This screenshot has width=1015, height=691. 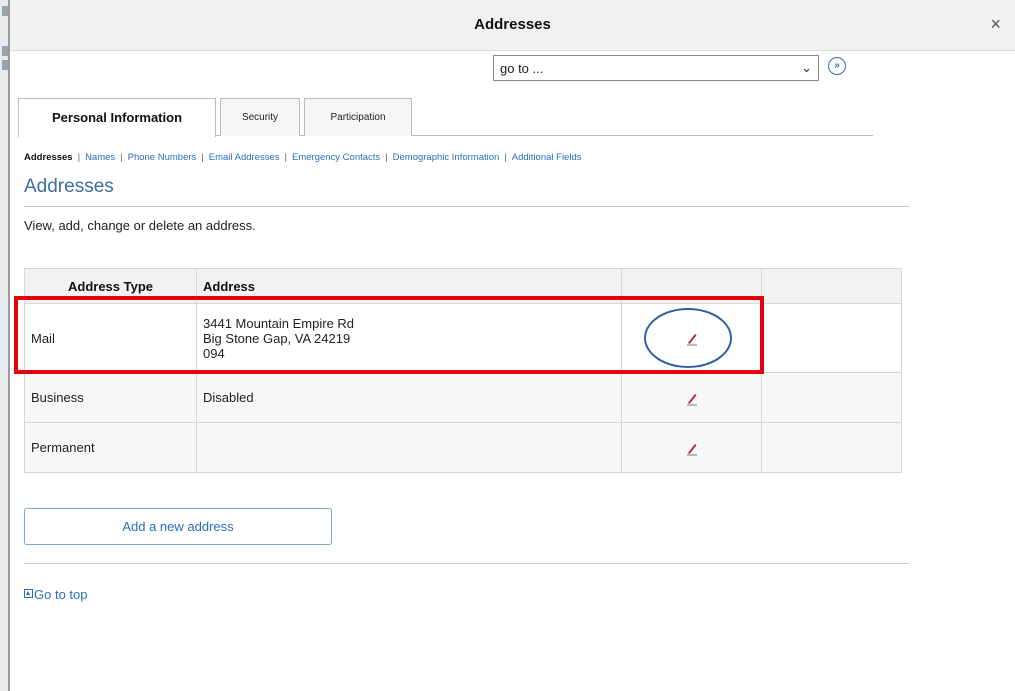 I want to click on tab-personal-information: Personal Information, so click(x=117, y=117).